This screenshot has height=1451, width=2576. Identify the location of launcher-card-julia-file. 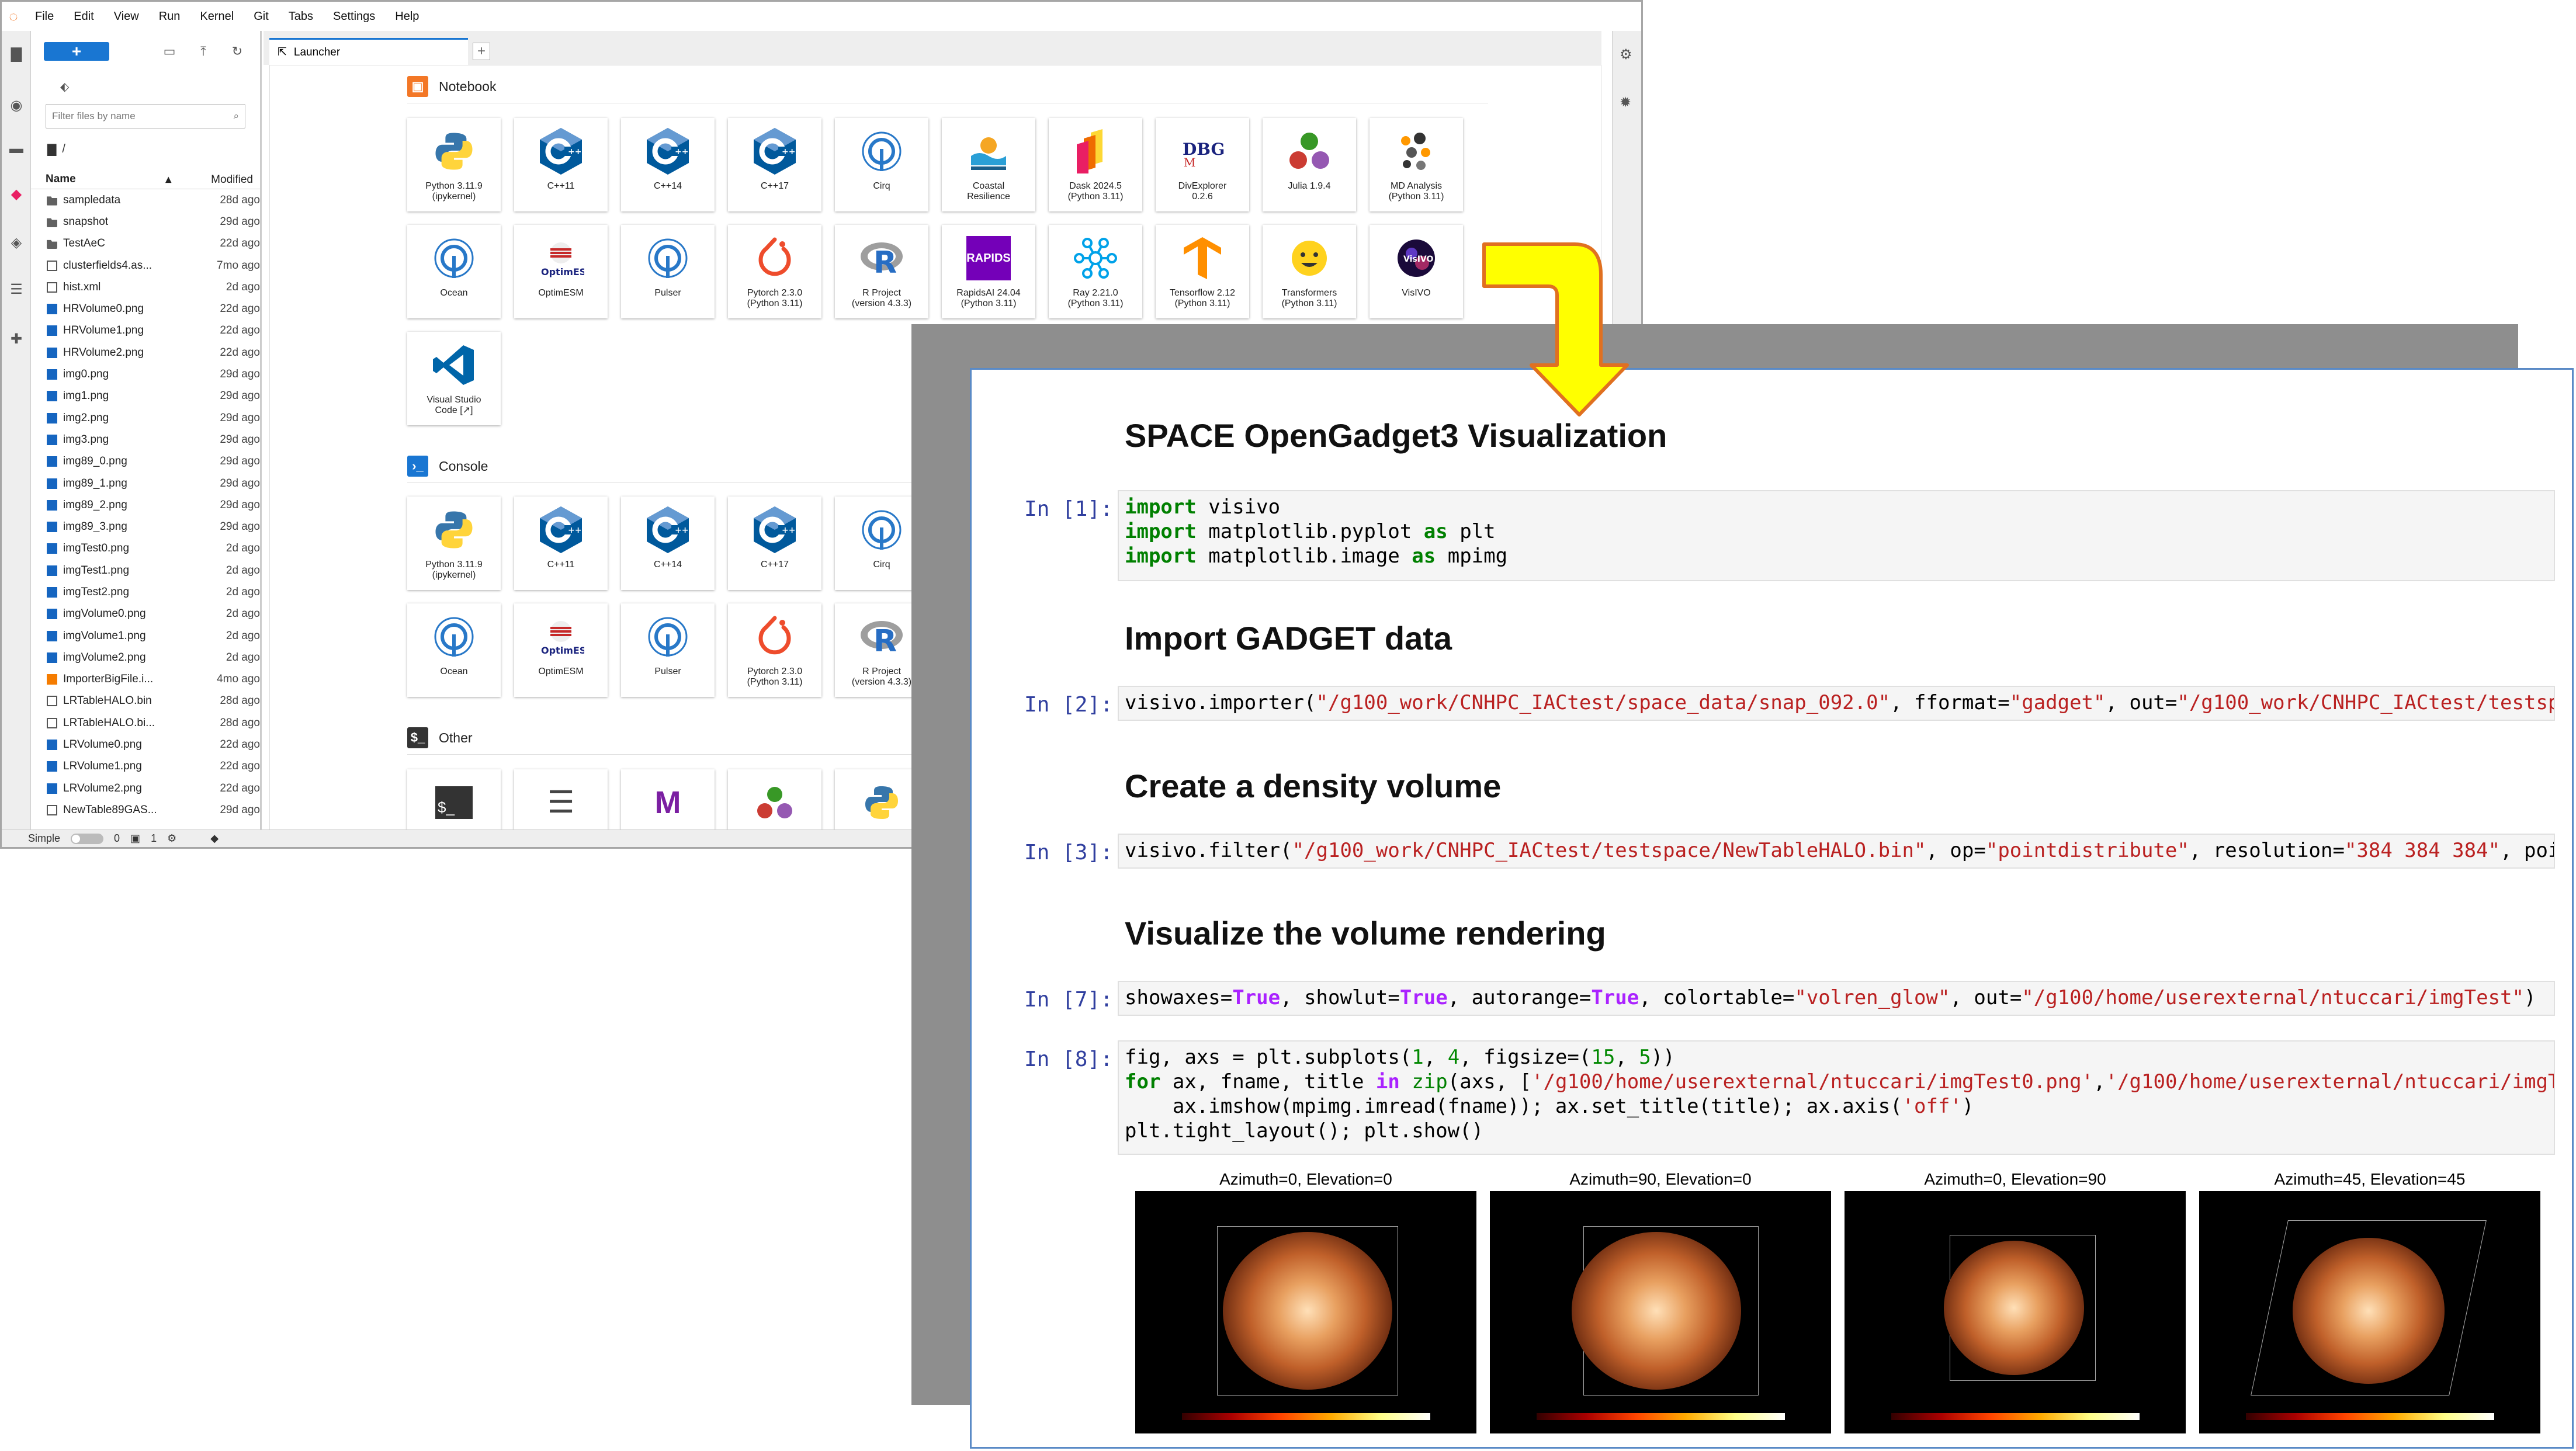
(774, 802).